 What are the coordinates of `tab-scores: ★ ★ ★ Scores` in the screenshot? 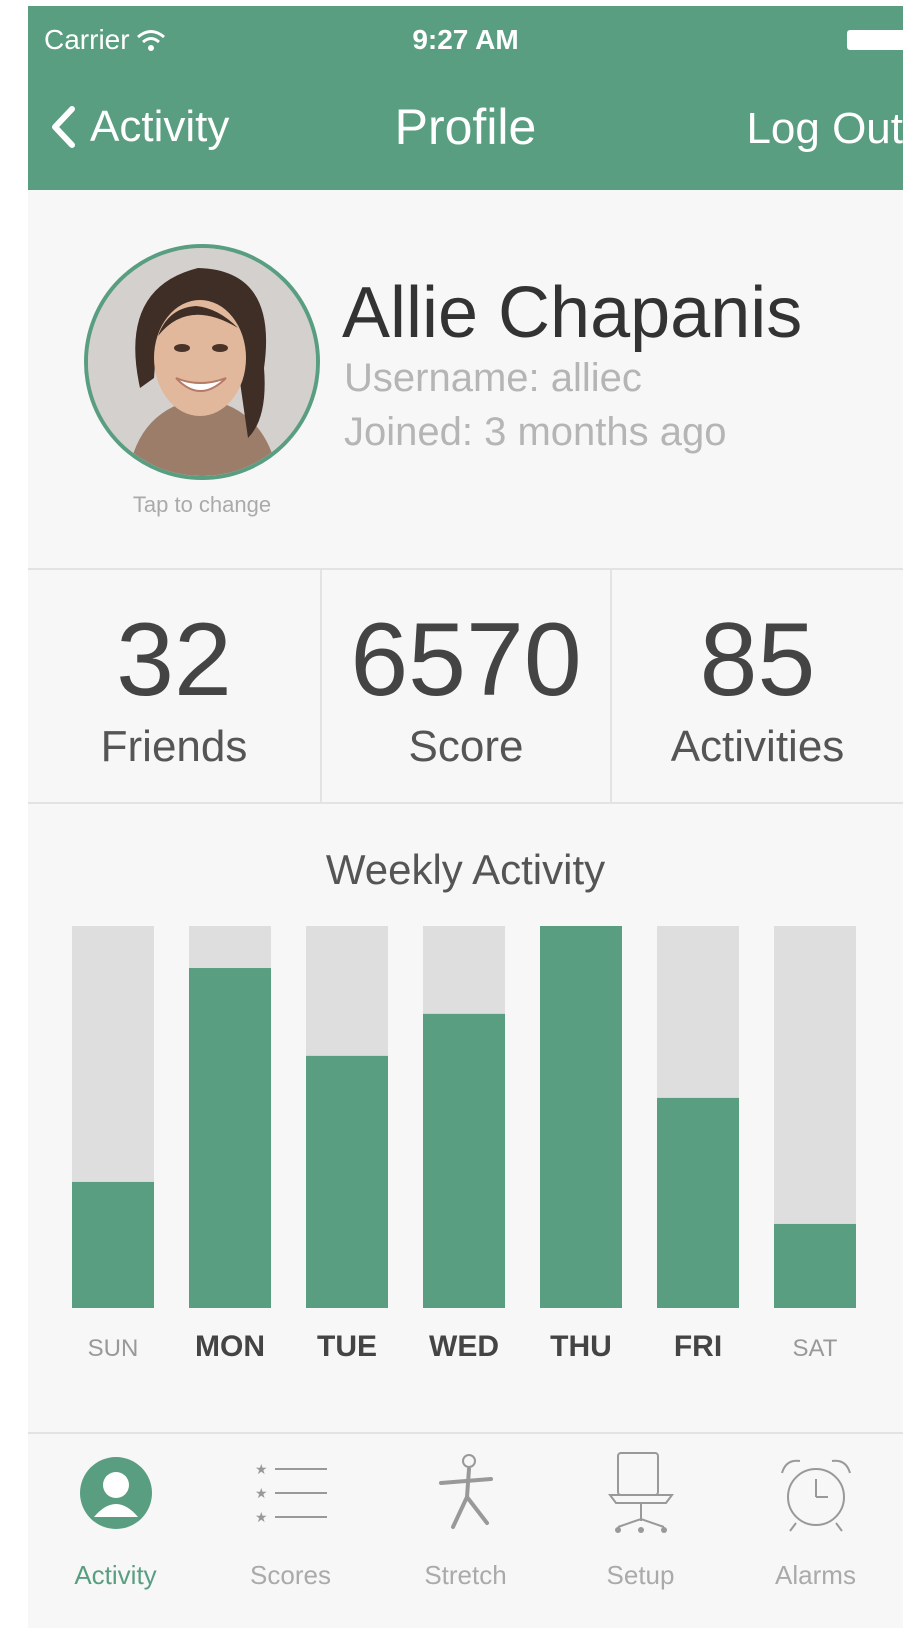 It's located at (290, 1531).